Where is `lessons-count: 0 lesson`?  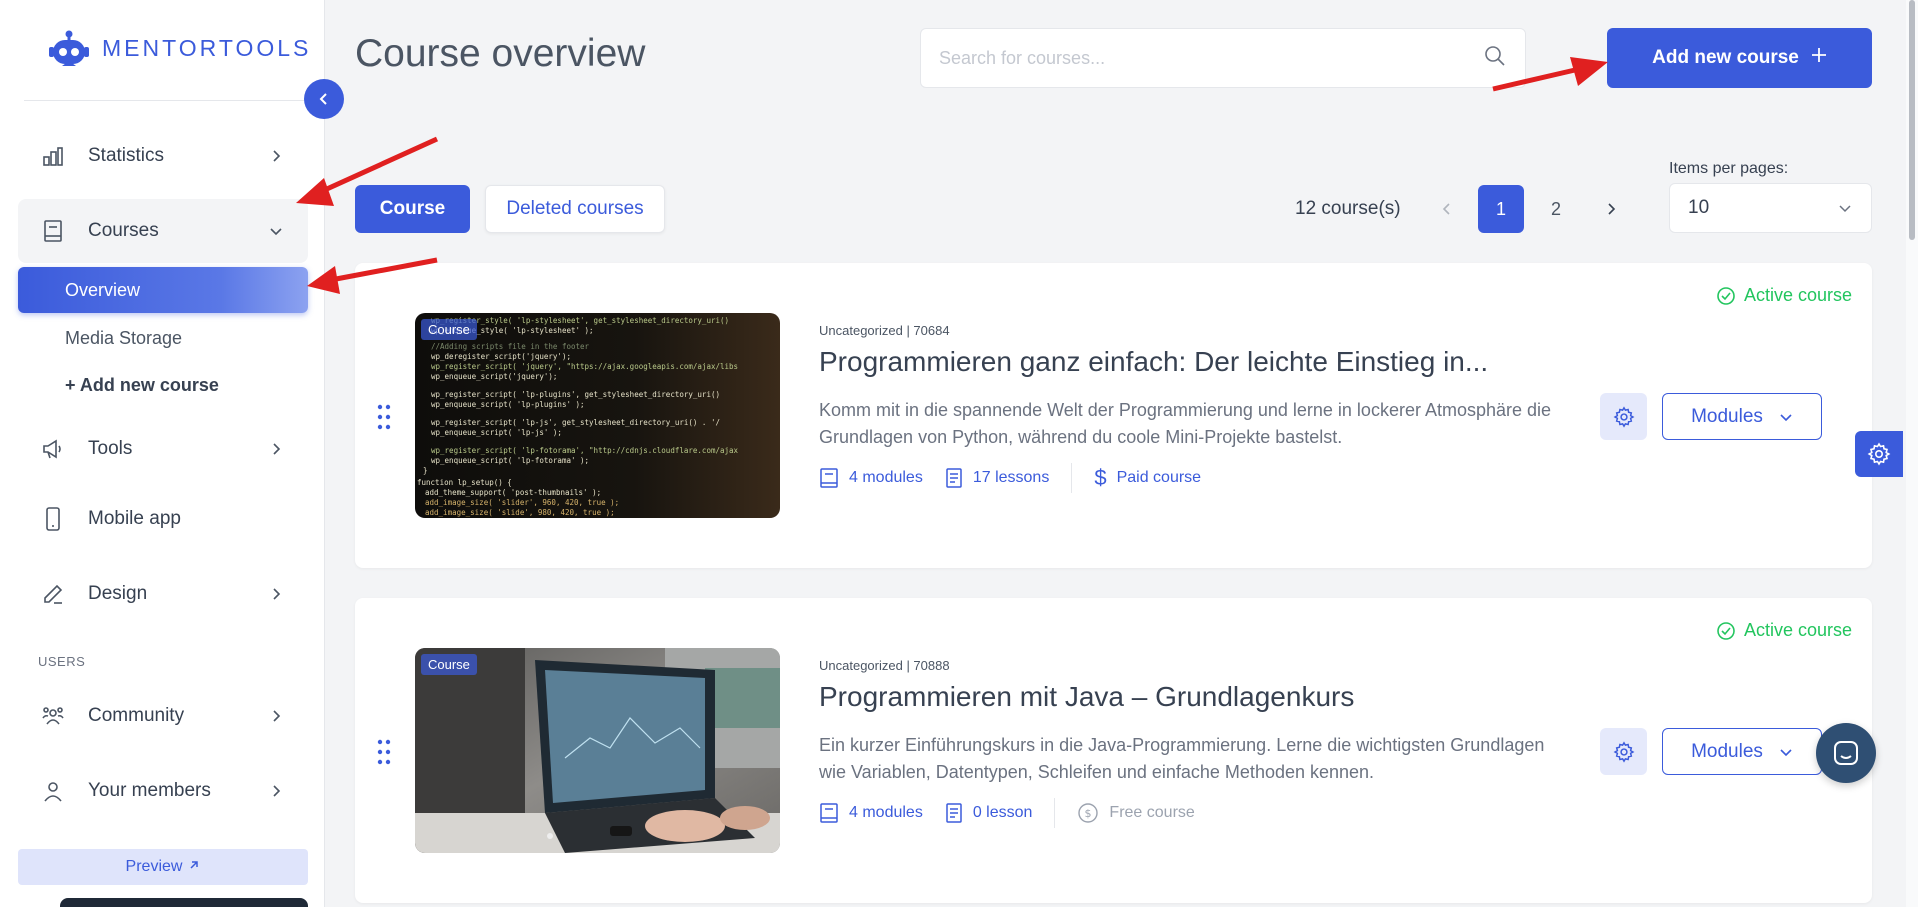 lessons-count: 0 lesson is located at coordinates (988, 813).